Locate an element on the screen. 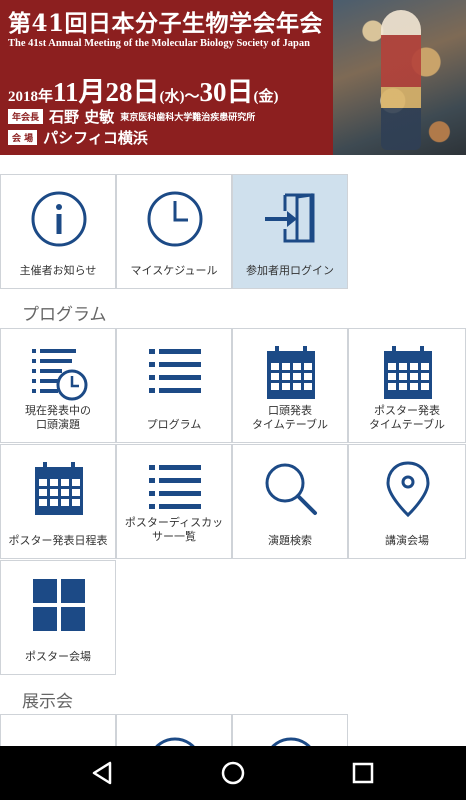 The width and height of the screenshot is (466, 800). map-pin-icon is located at coordinates (407, 490).